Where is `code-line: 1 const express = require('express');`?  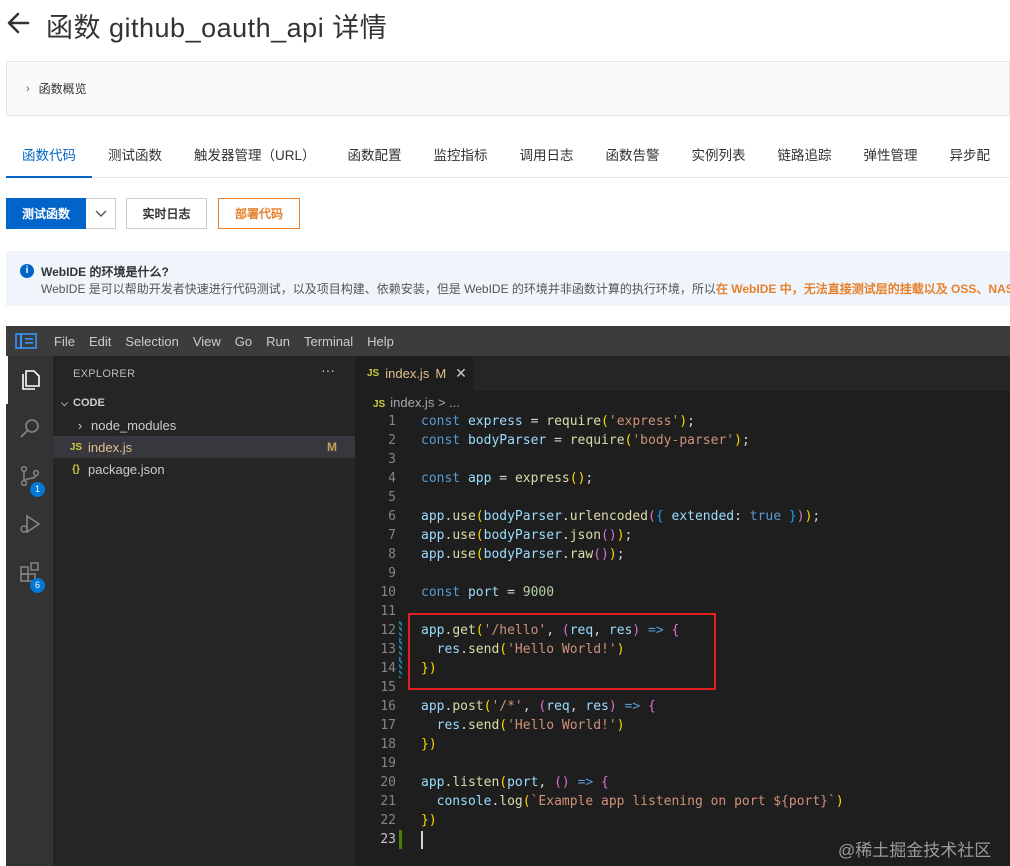 code-line: 1 const express = require('express'); is located at coordinates (682, 421).